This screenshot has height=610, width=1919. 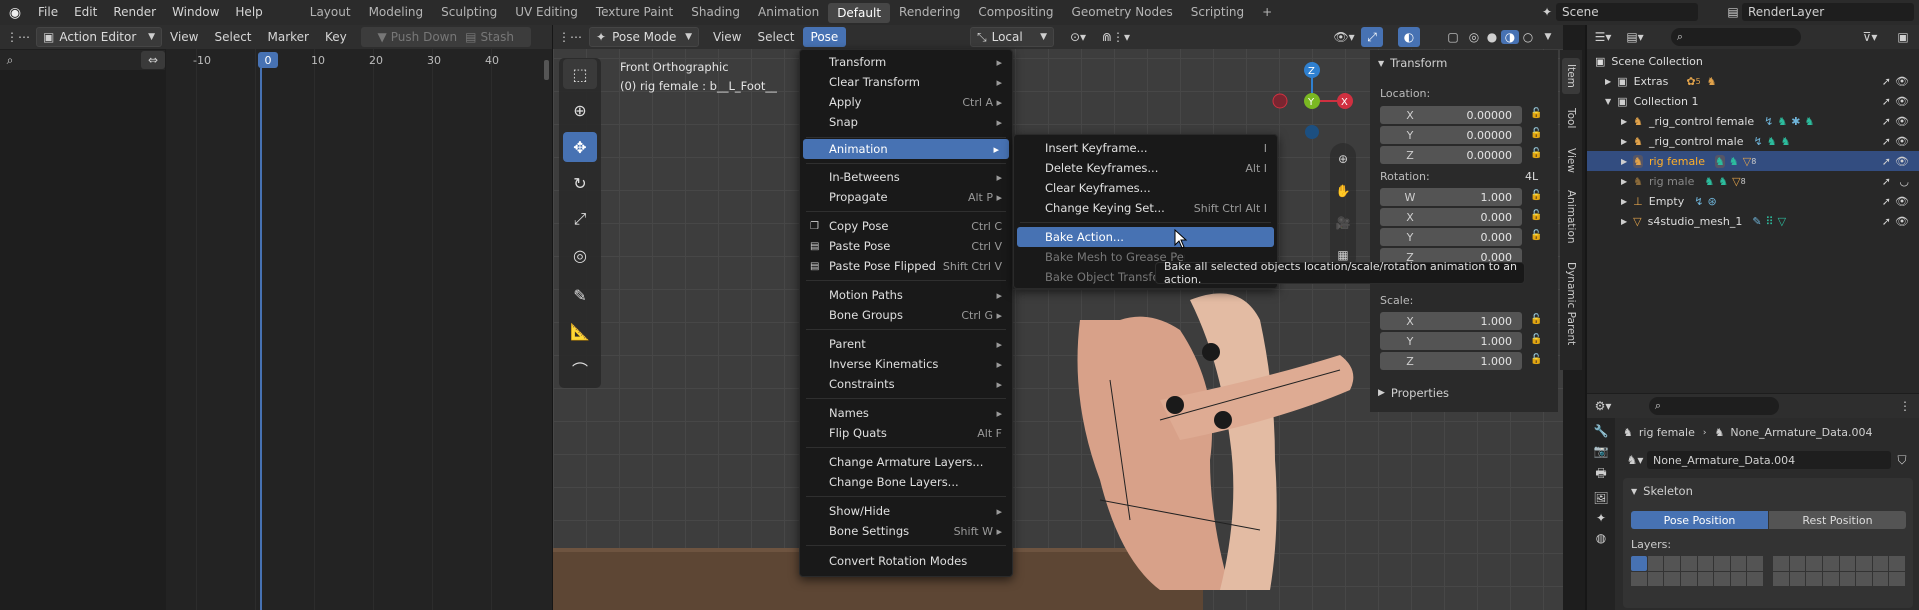 What do you see at coordinates (775, 37) in the screenshot?
I see `vp-menu-select: Select` at bounding box center [775, 37].